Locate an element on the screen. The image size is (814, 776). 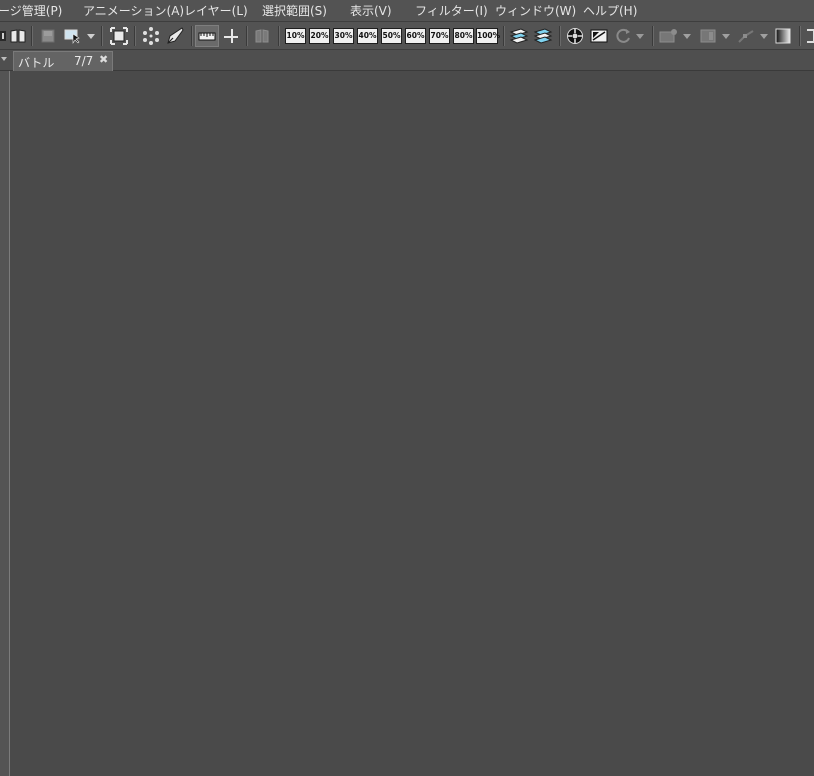
left-panel-edge is located at coordinates (5, 423).